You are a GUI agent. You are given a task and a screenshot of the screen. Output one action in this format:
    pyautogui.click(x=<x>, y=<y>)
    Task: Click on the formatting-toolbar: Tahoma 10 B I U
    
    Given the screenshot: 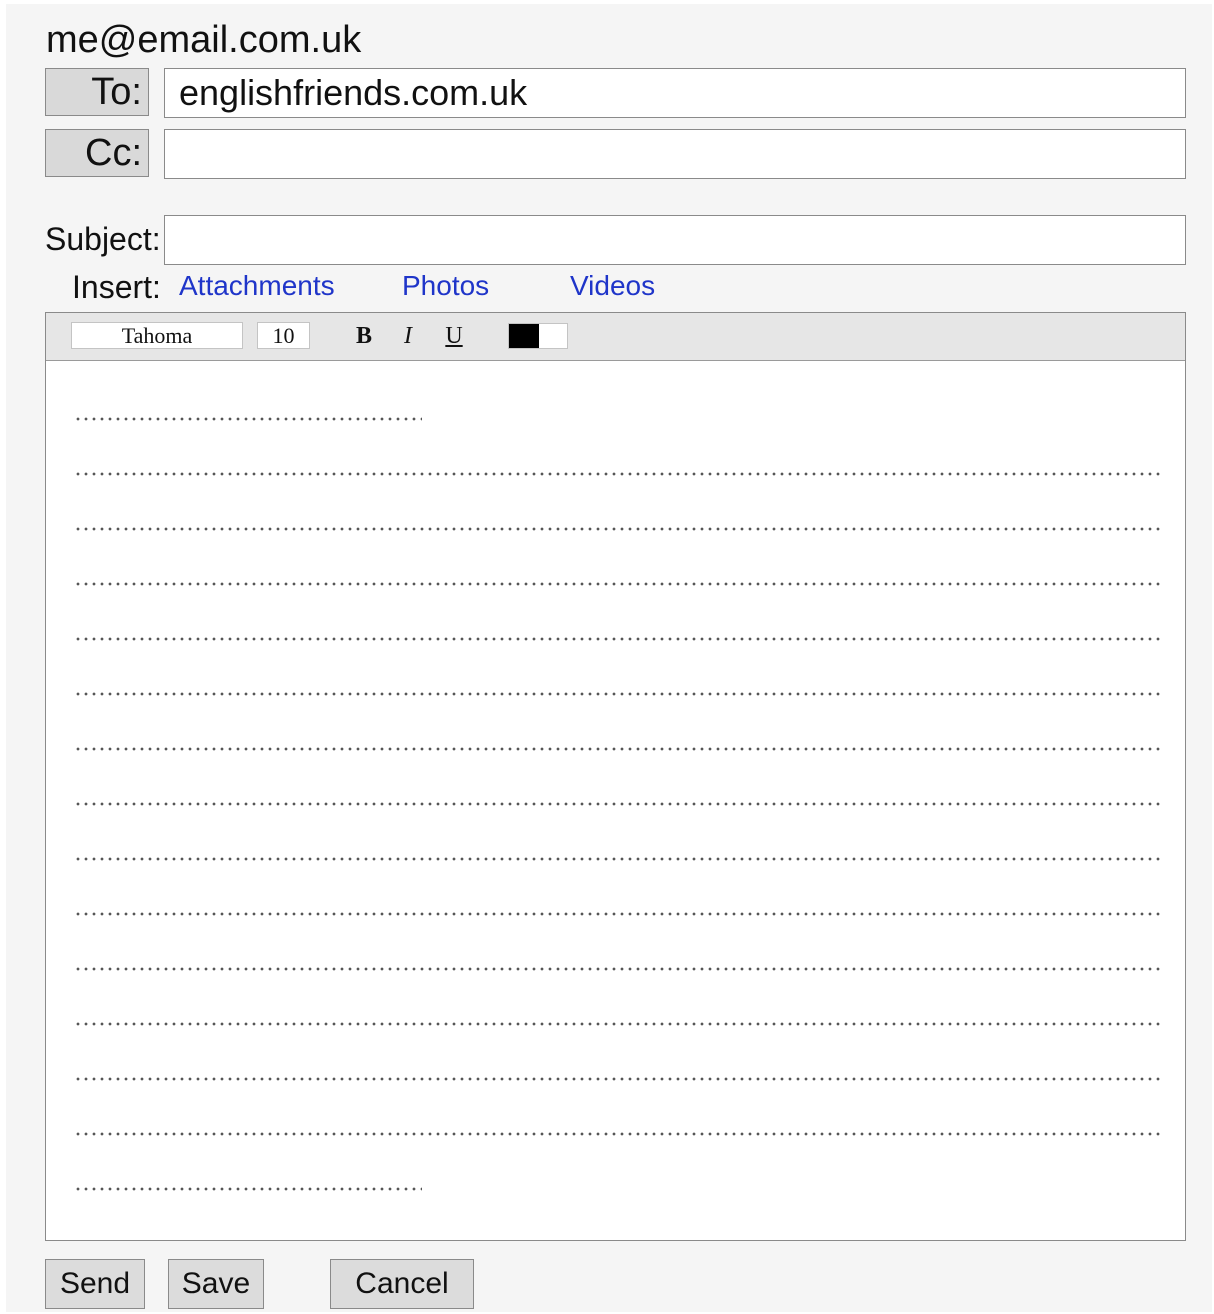 What is the action you would take?
    pyautogui.click(x=615, y=337)
    